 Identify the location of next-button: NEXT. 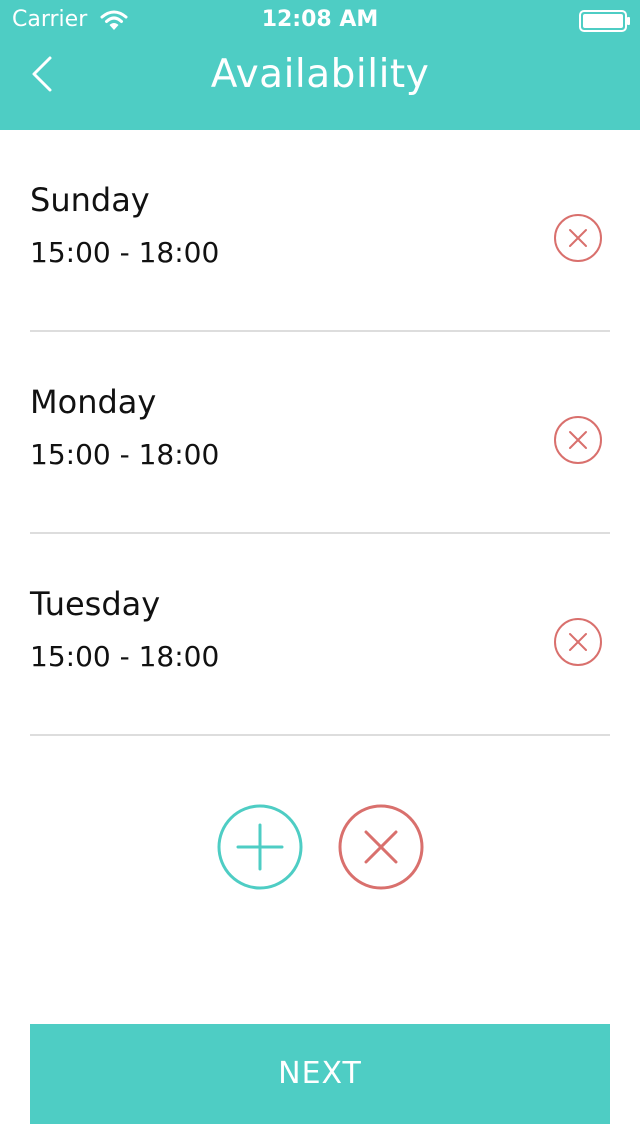
(320, 1074).